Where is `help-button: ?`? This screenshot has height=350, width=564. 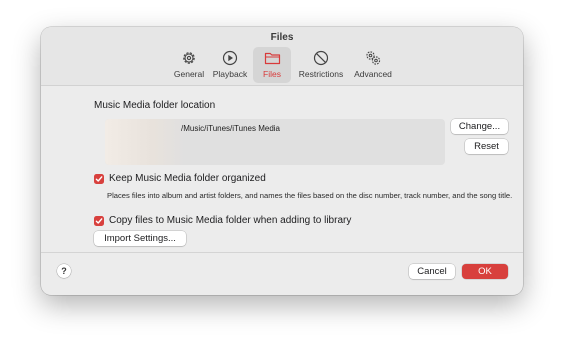 help-button: ? is located at coordinates (64, 271).